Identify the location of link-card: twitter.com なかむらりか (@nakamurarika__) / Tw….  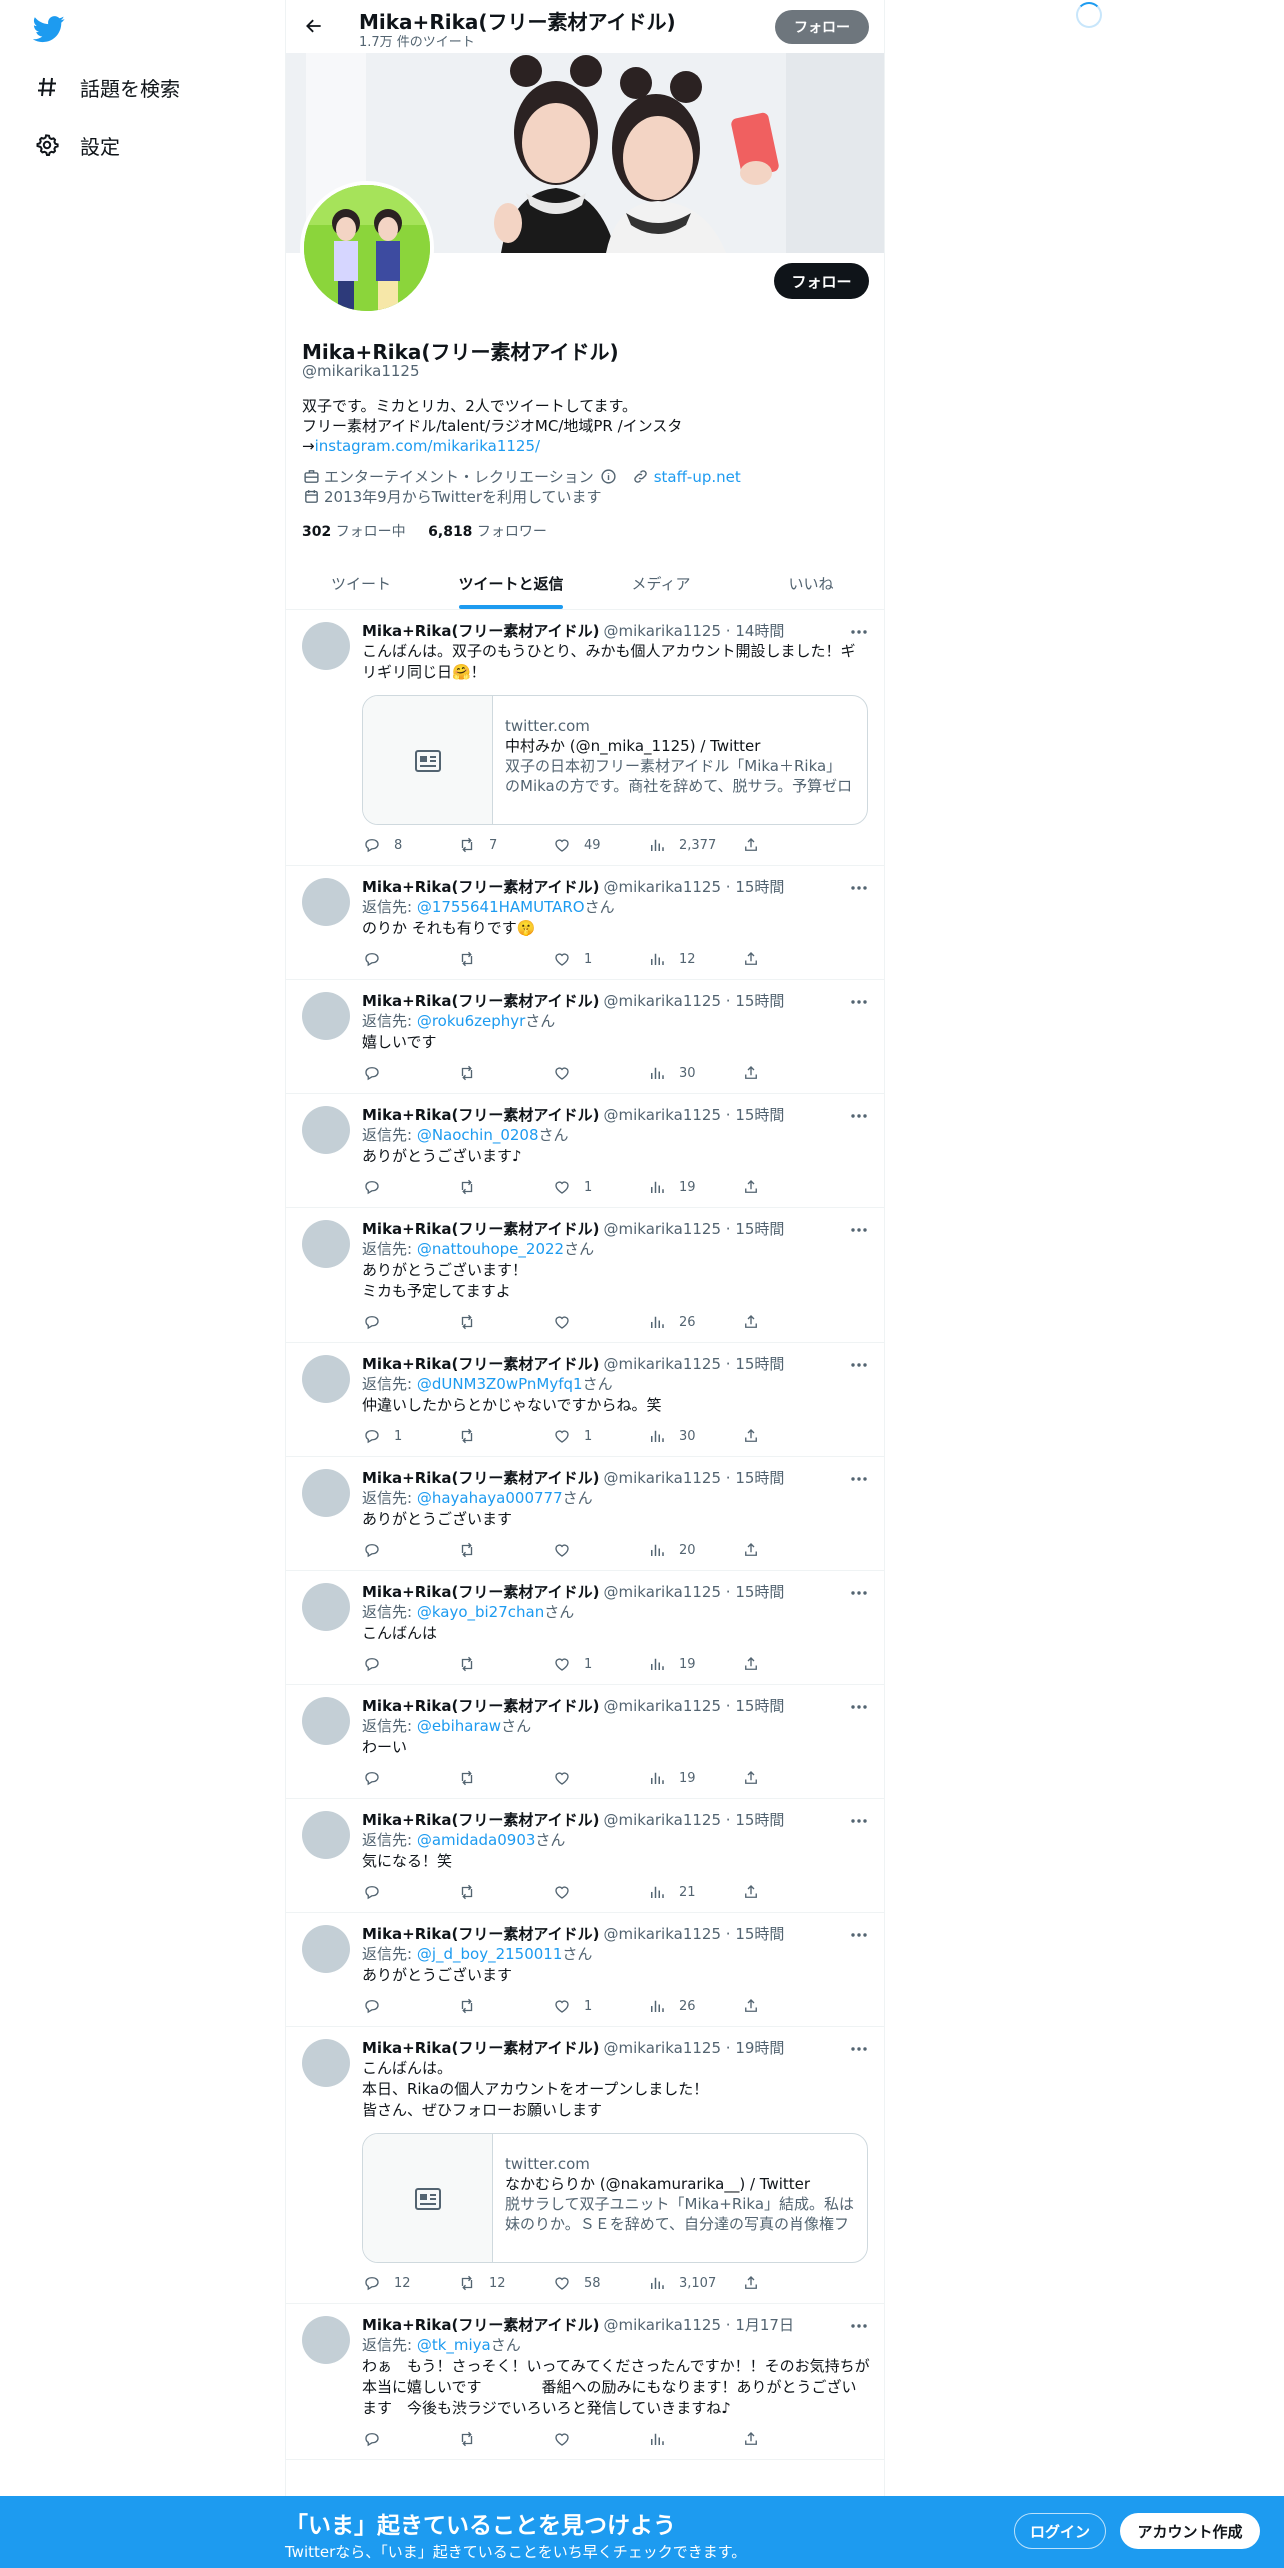
(615, 2198).